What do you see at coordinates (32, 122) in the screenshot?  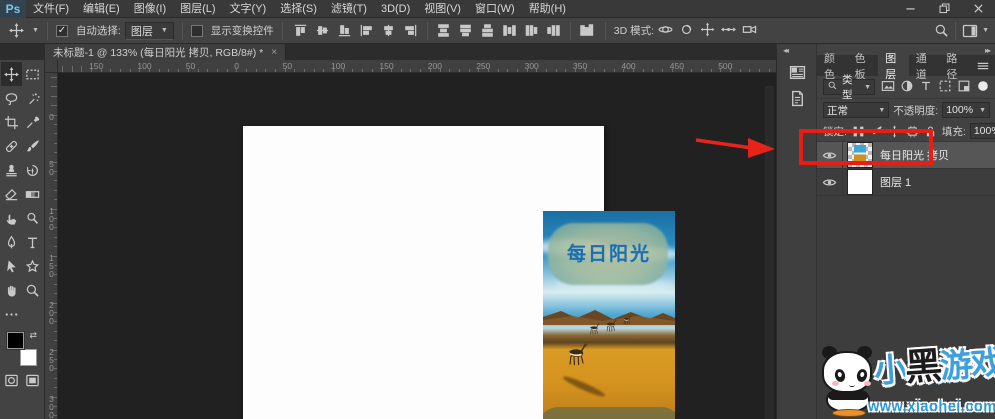 I see `eyedropper-tool` at bounding box center [32, 122].